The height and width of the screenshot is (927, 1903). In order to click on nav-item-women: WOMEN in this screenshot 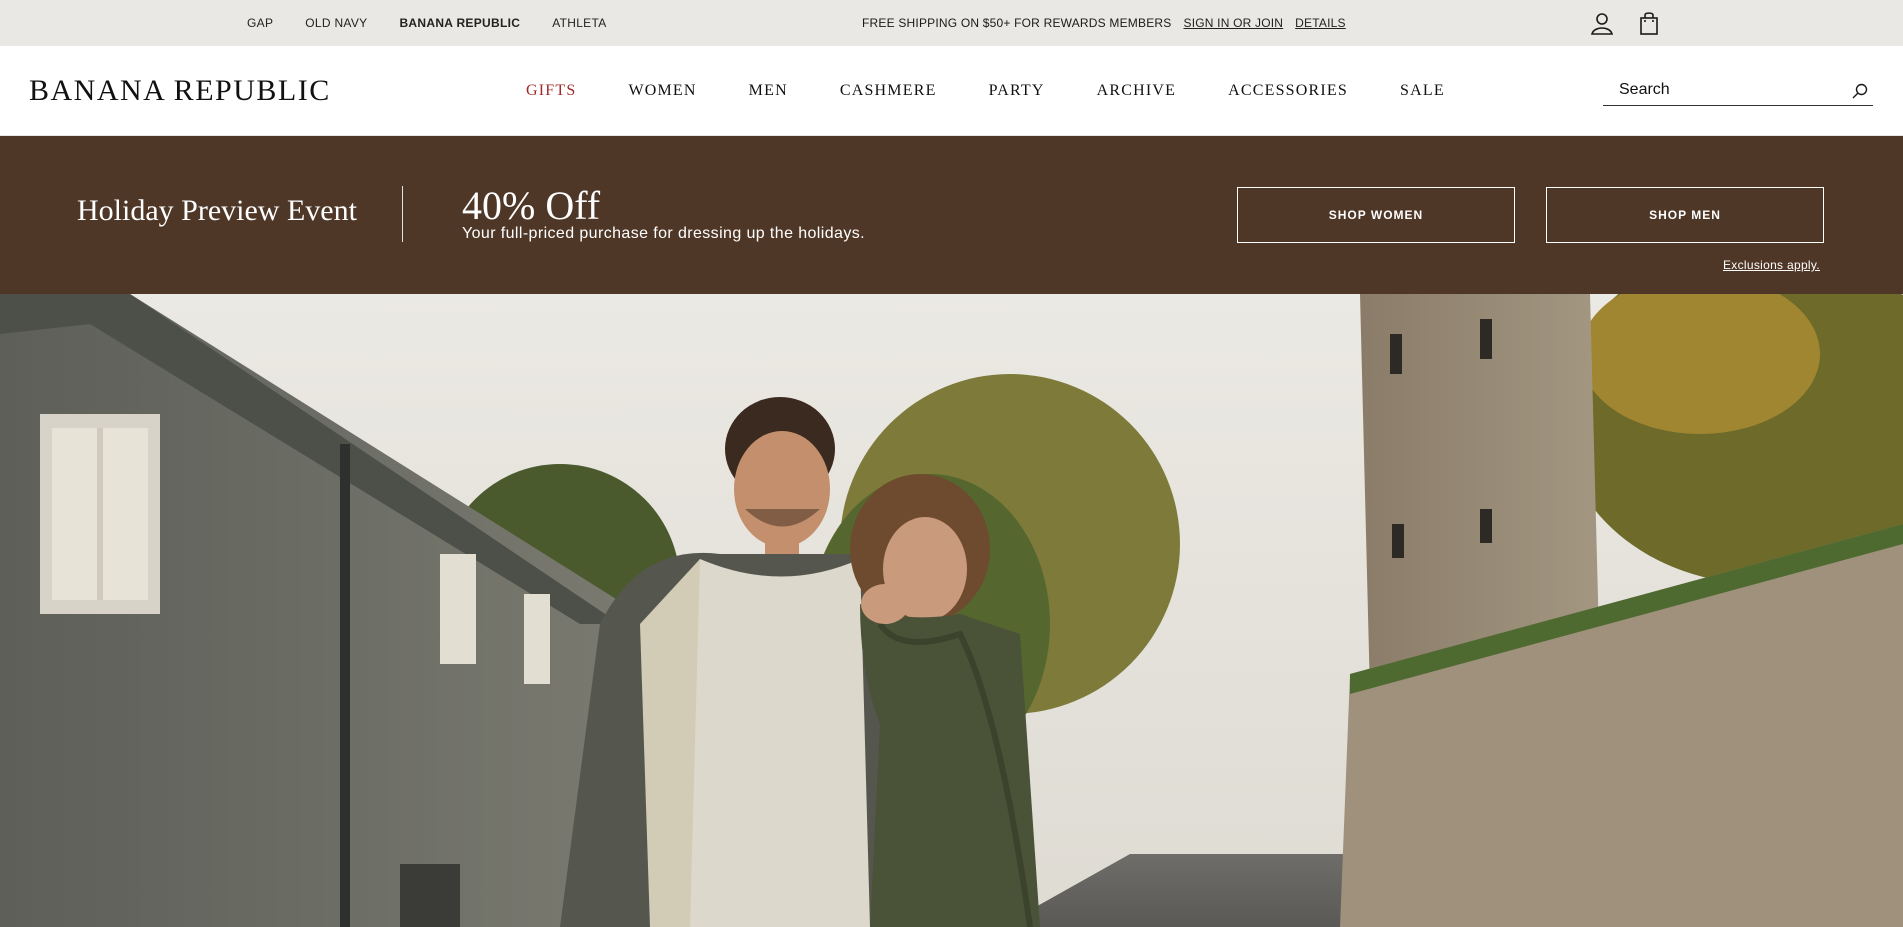, I will do `click(662, 91)`.